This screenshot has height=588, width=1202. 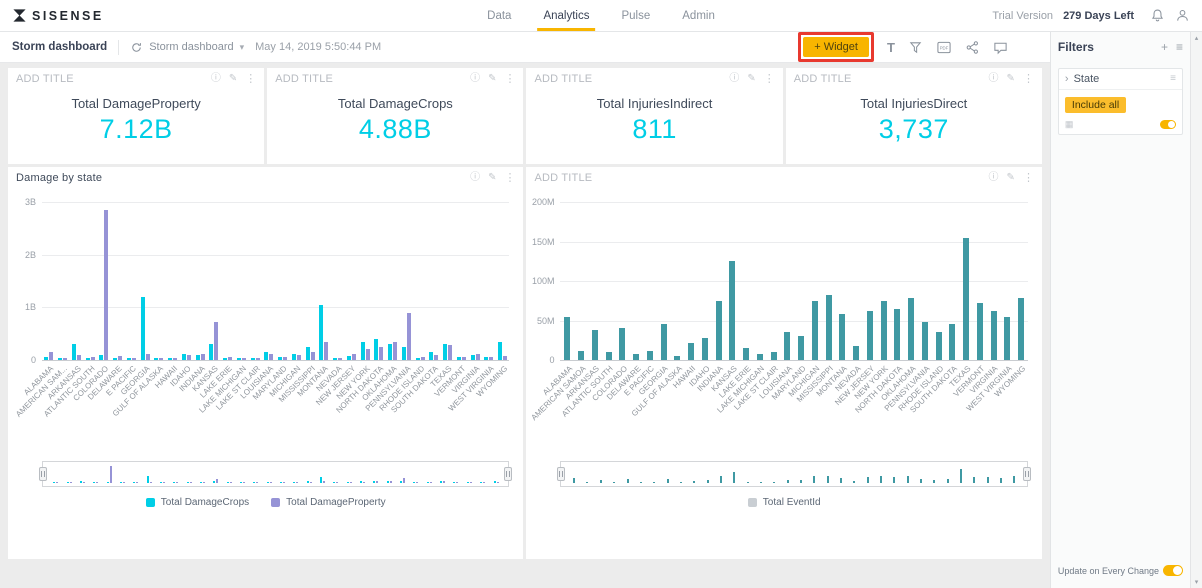 What do you see at coordinates (1067, 79) in the screenshot?
I see `chevron-right-icon: ›` at bounding box center [1067, 79].